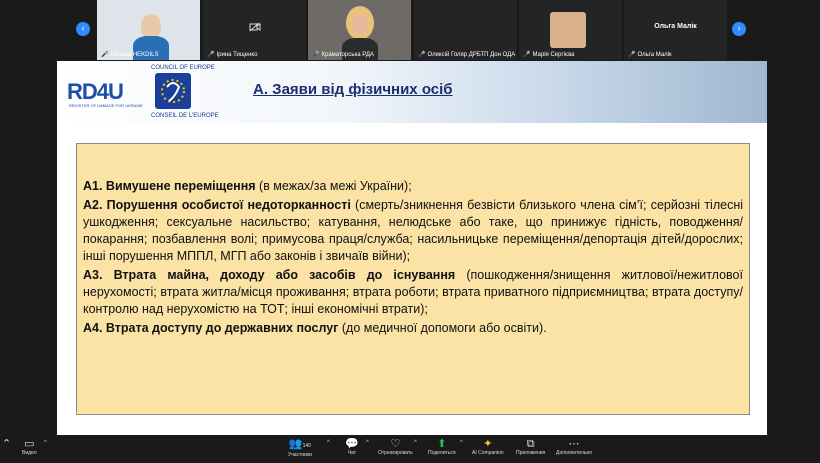  Describe the element at coordinates (333, 186) in the screenshot. I see `claim-description: (в межах/за межі України);` at that location.